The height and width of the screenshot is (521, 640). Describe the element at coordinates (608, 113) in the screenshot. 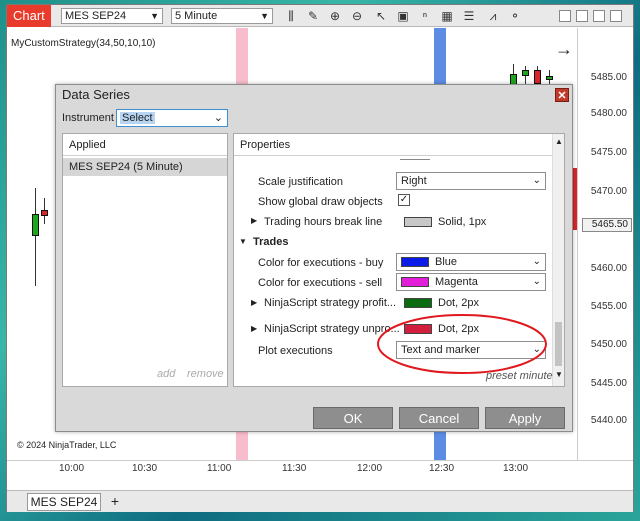

I see `price-label: 5480.00` at that location.